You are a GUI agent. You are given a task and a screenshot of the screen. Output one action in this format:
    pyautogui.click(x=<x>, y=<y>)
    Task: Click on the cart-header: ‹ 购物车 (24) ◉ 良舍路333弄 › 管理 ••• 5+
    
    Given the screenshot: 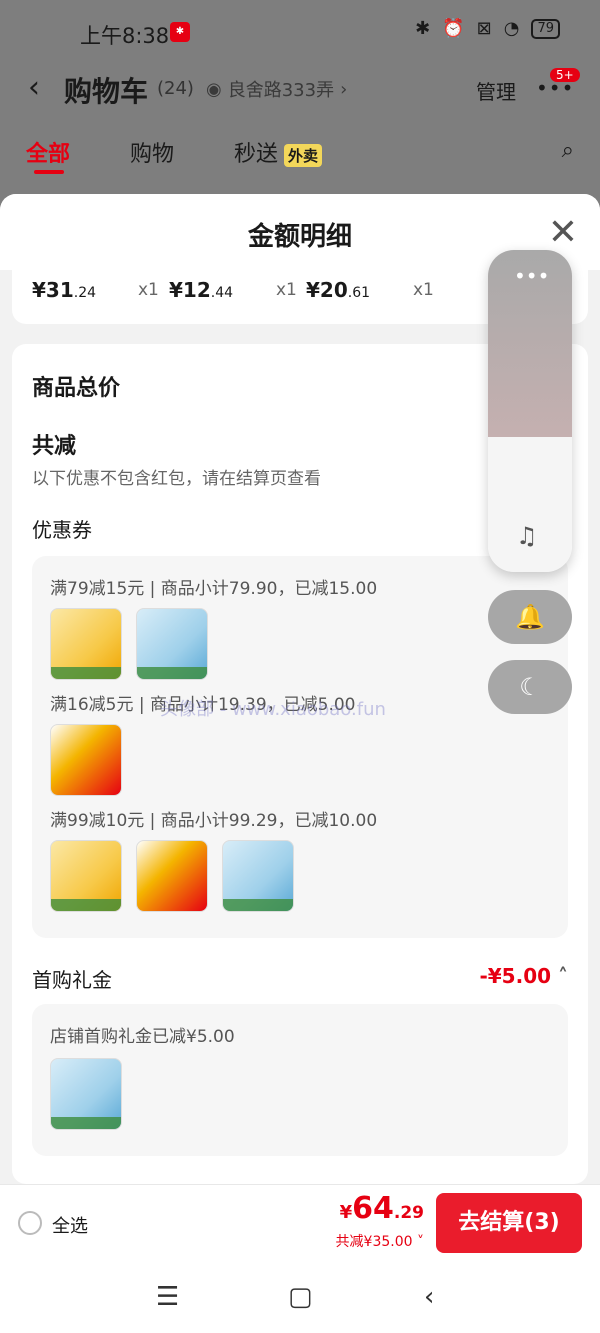 What is the action you would take?
    pyautogui.click(x=300, y=90)
    